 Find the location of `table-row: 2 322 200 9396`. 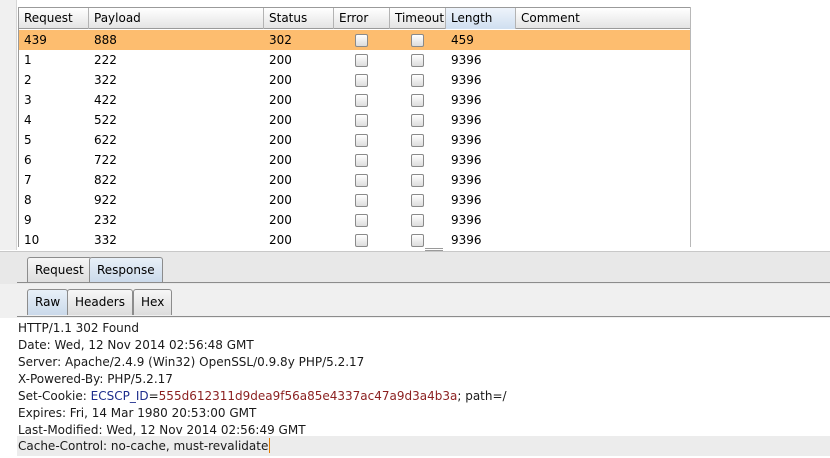

table-row: 2 322 200 9396 is located at coordinates (354, 80).